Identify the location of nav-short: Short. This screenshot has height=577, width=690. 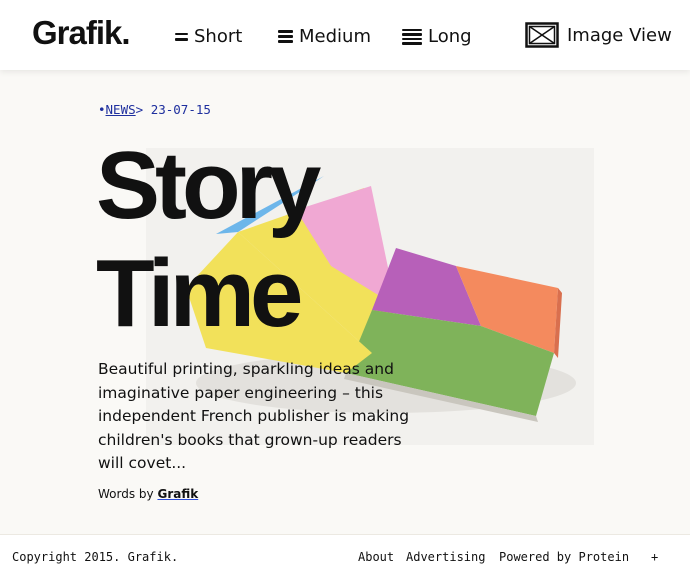
(208, 36).